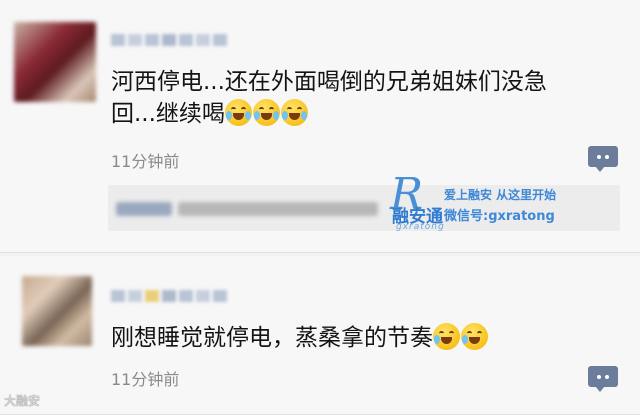  Describe the element at coordinates (499, 216) in the screenshot. I see `watermark-wechat: 微信号:gxratong` at that location.